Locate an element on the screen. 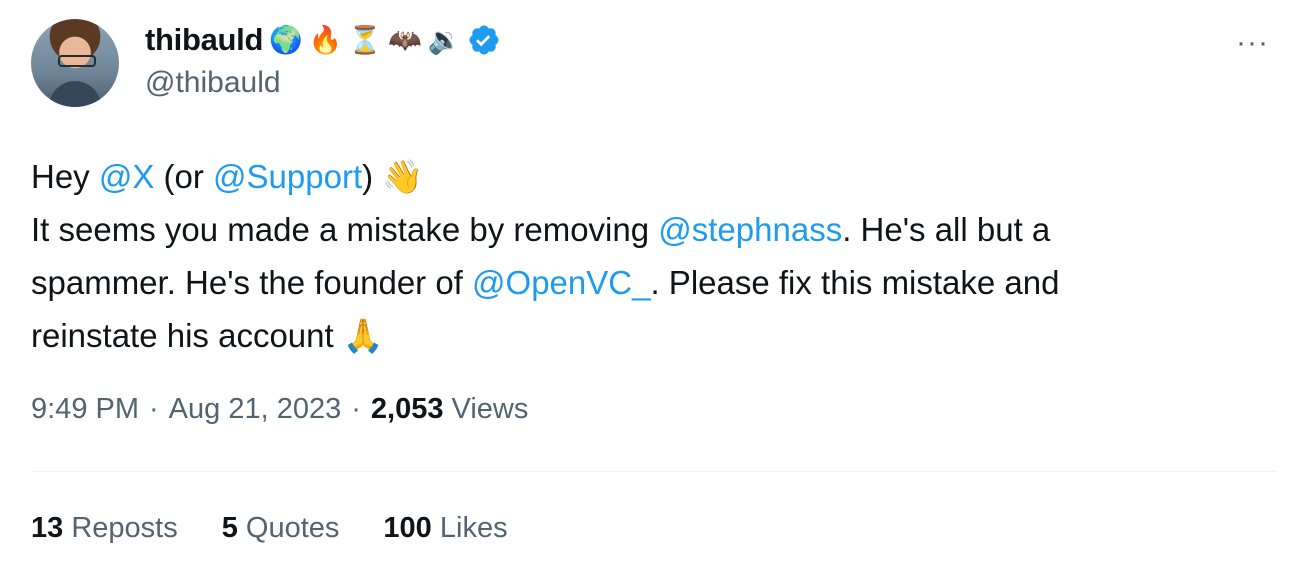  mention-link-openvc: @OpenVC_ is located at coordinates (561, 282).